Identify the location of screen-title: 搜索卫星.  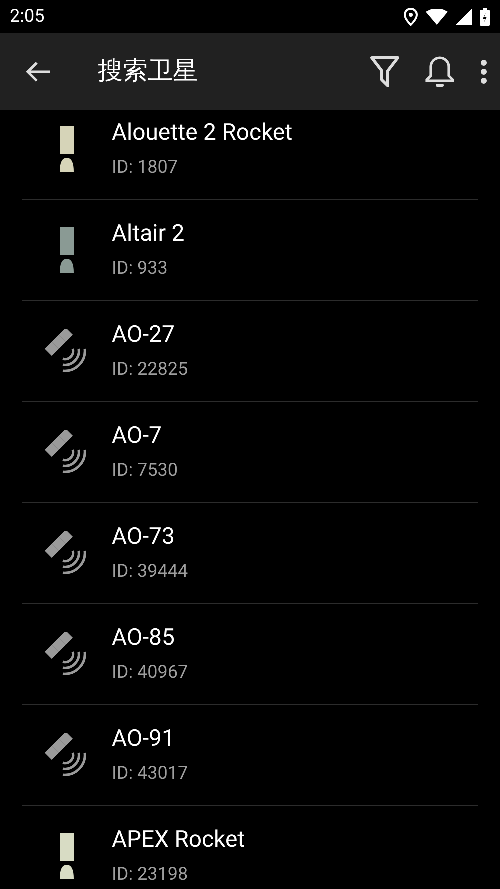
(148, 72).